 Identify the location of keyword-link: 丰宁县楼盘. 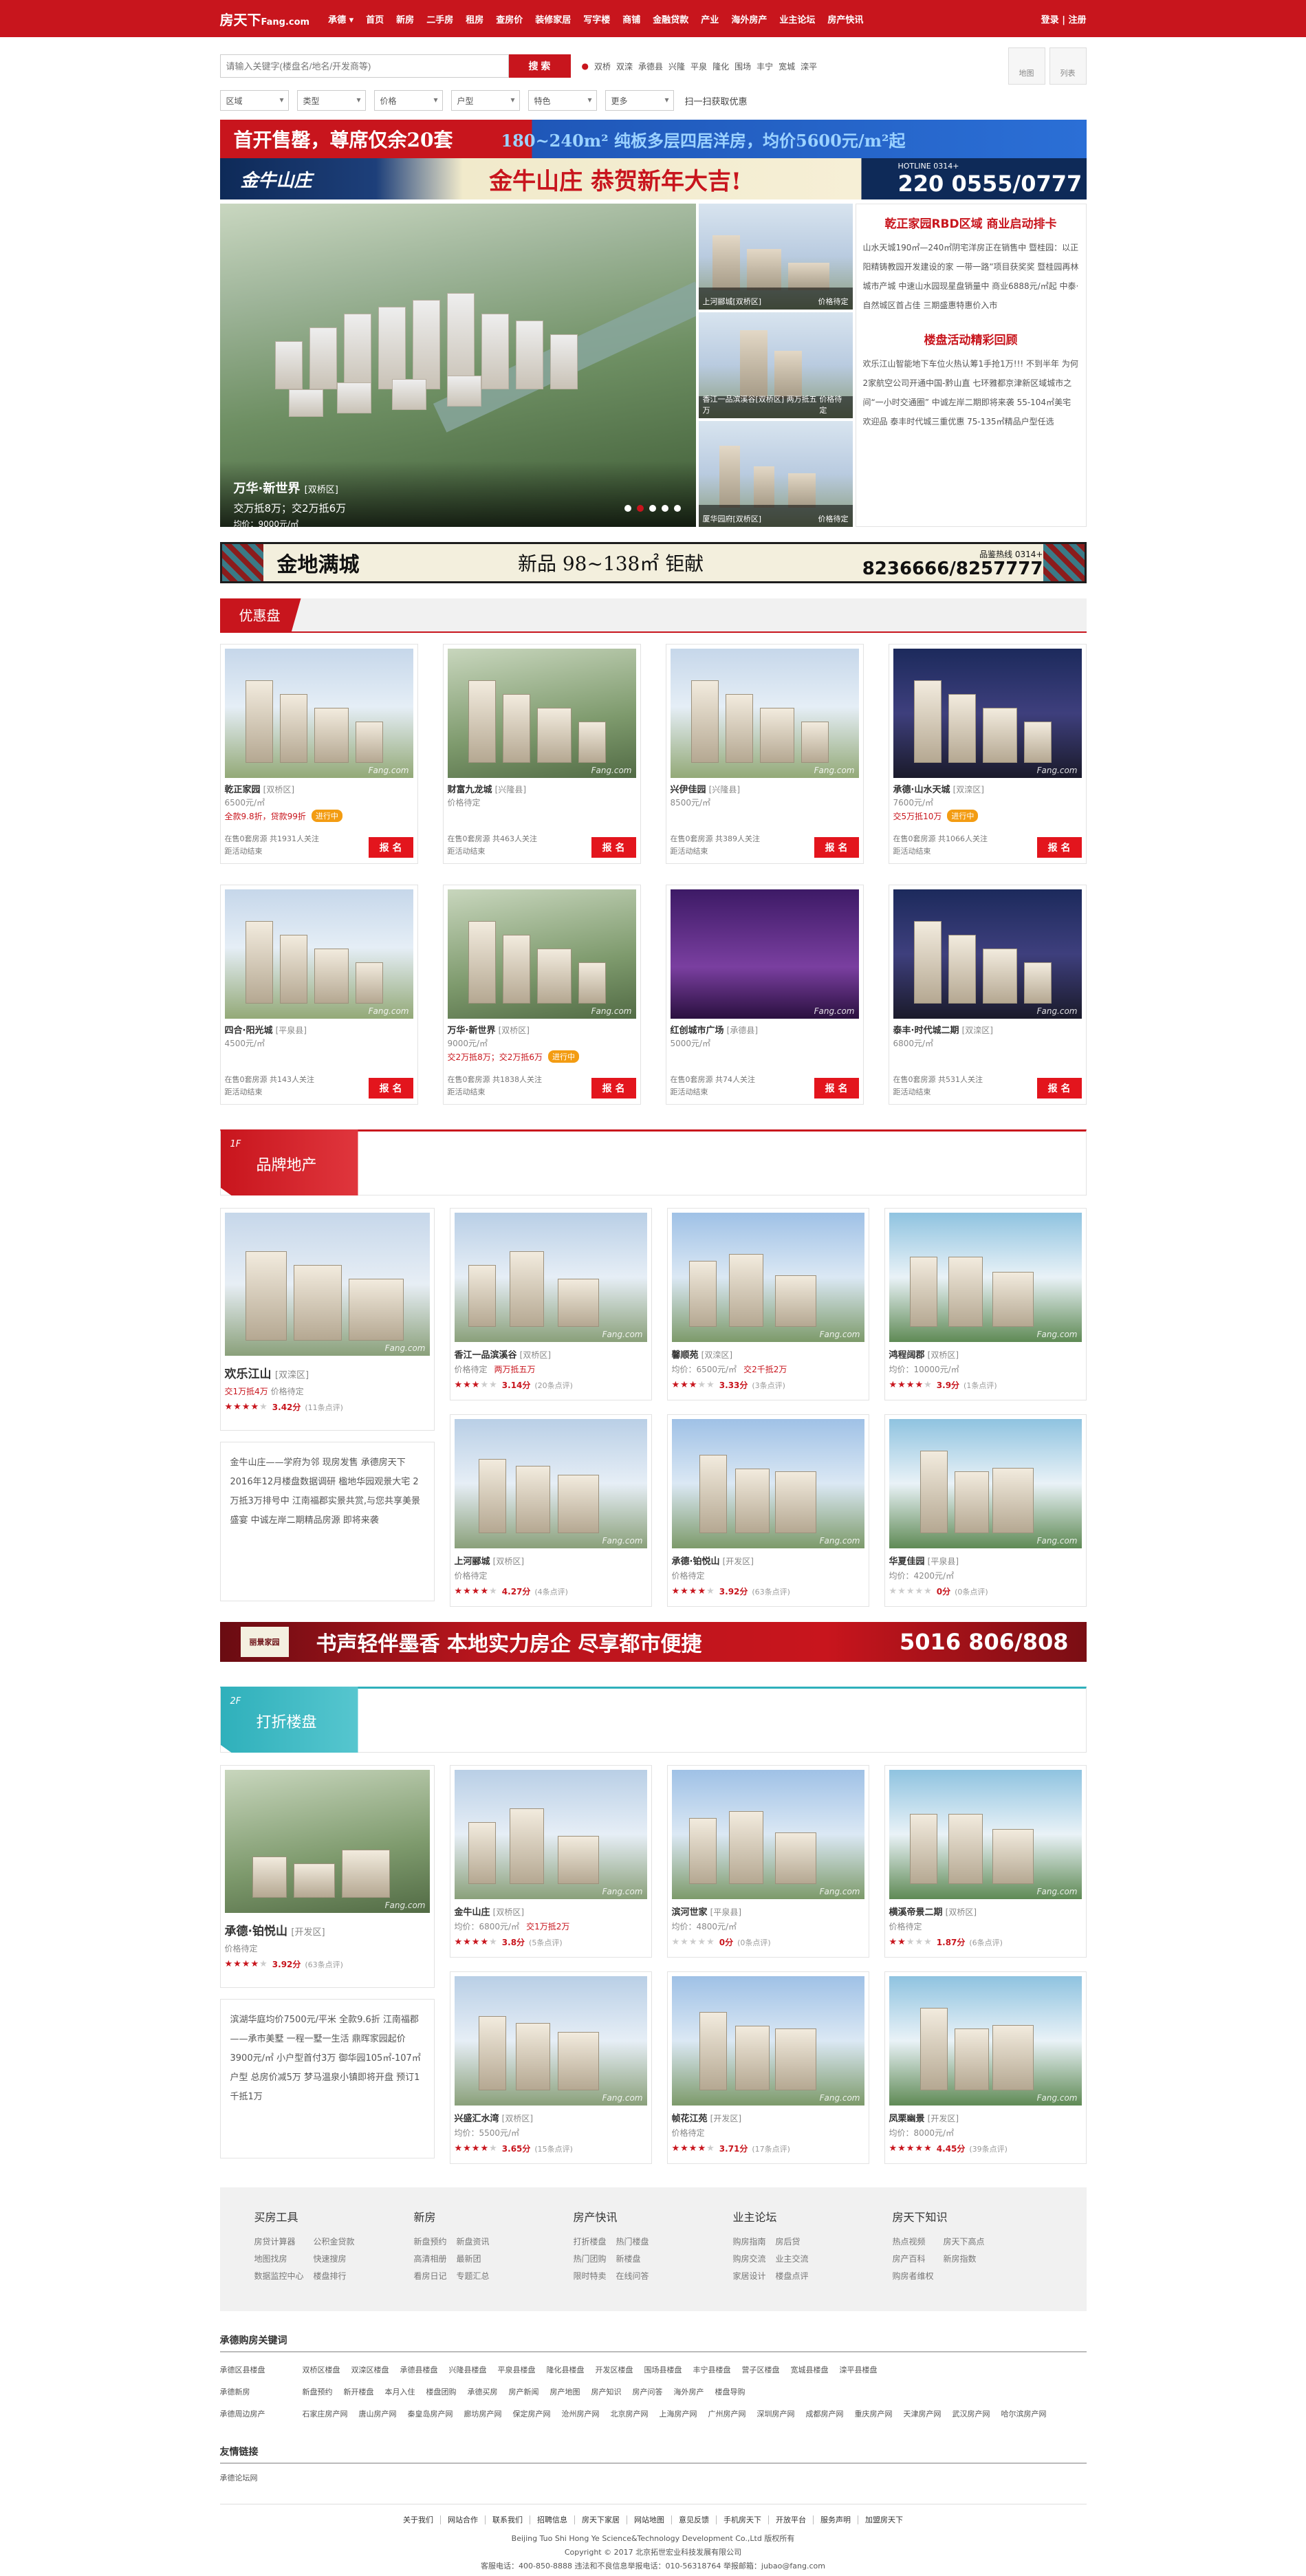
(712, 2370).